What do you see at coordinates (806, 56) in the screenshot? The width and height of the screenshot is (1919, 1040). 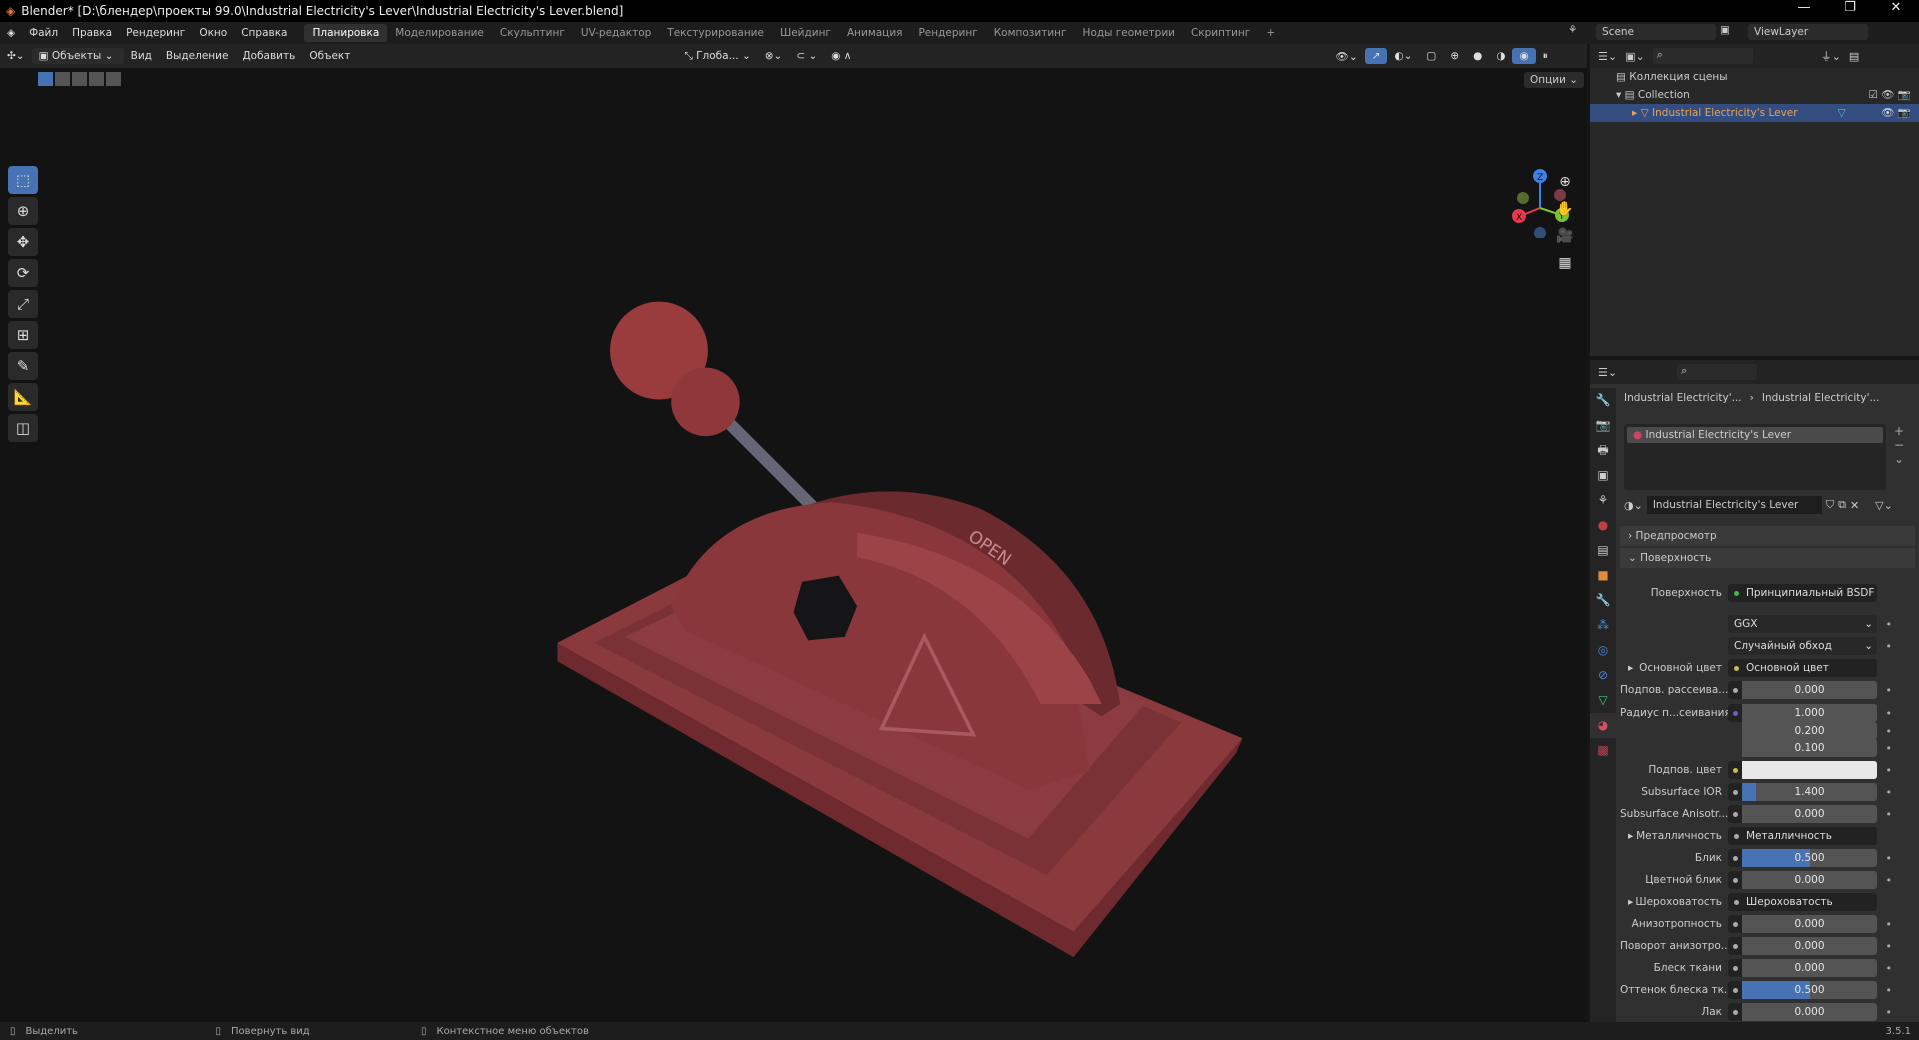 I see `snap-icon: ⊂ ⌄` at bounding box center [806, 56].